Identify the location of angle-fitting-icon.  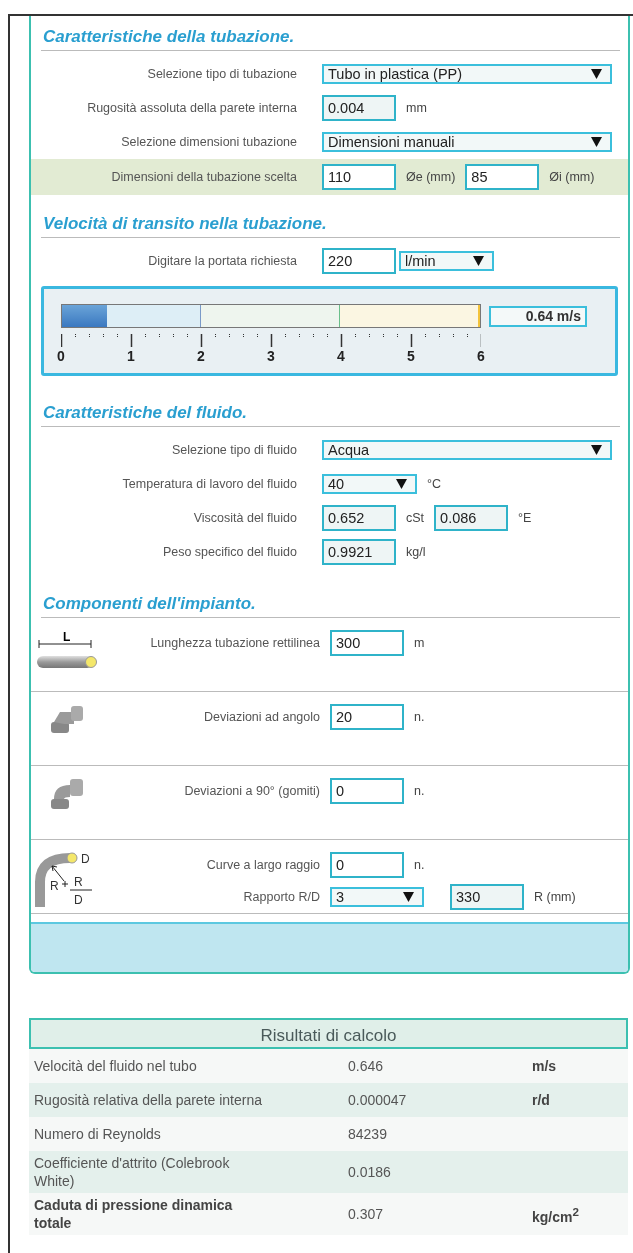
(67, 719).